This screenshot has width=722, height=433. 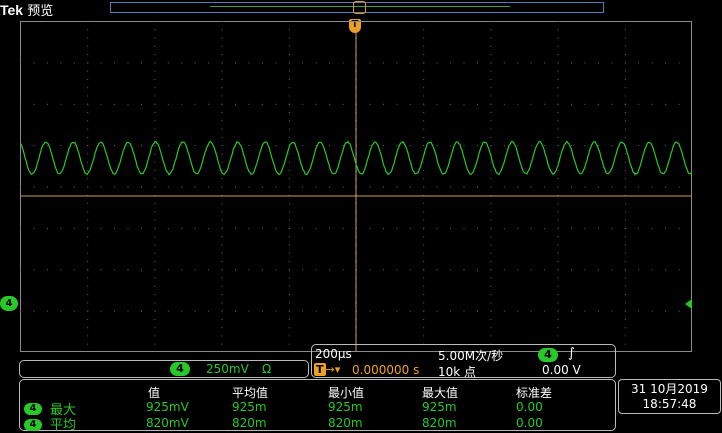 I want to click on channel-termination-icon: Ω, so click(x=266, y=369).